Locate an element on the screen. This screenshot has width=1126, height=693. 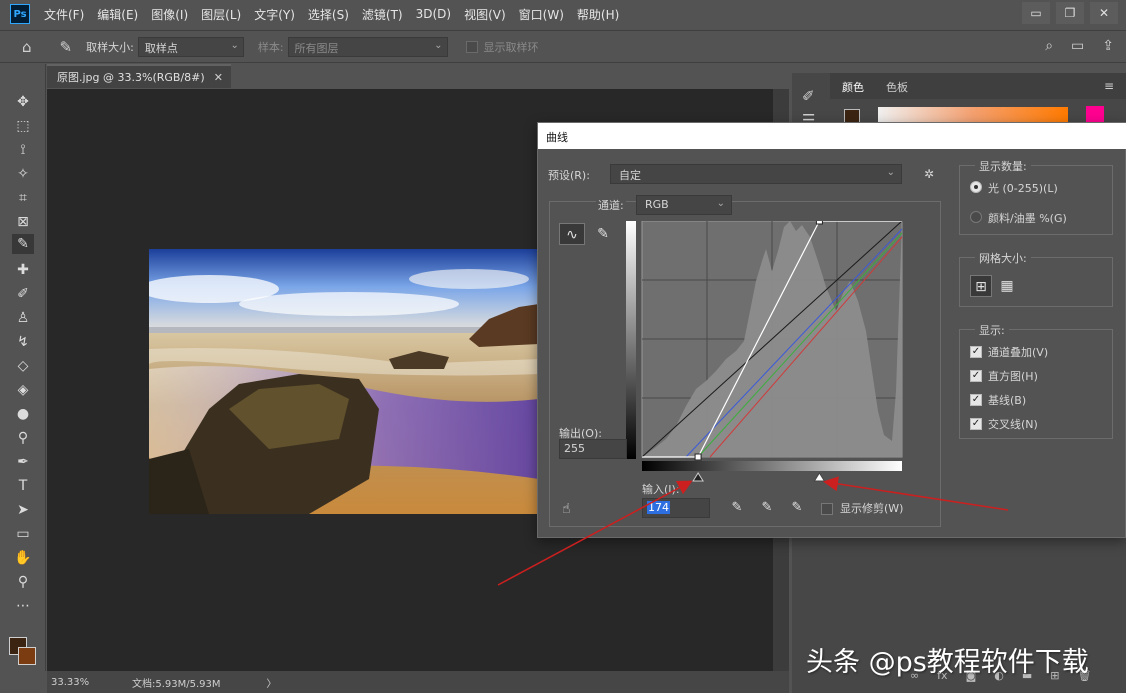
preset-select: 自定 ⌄ is located at coordinates (756, 174).